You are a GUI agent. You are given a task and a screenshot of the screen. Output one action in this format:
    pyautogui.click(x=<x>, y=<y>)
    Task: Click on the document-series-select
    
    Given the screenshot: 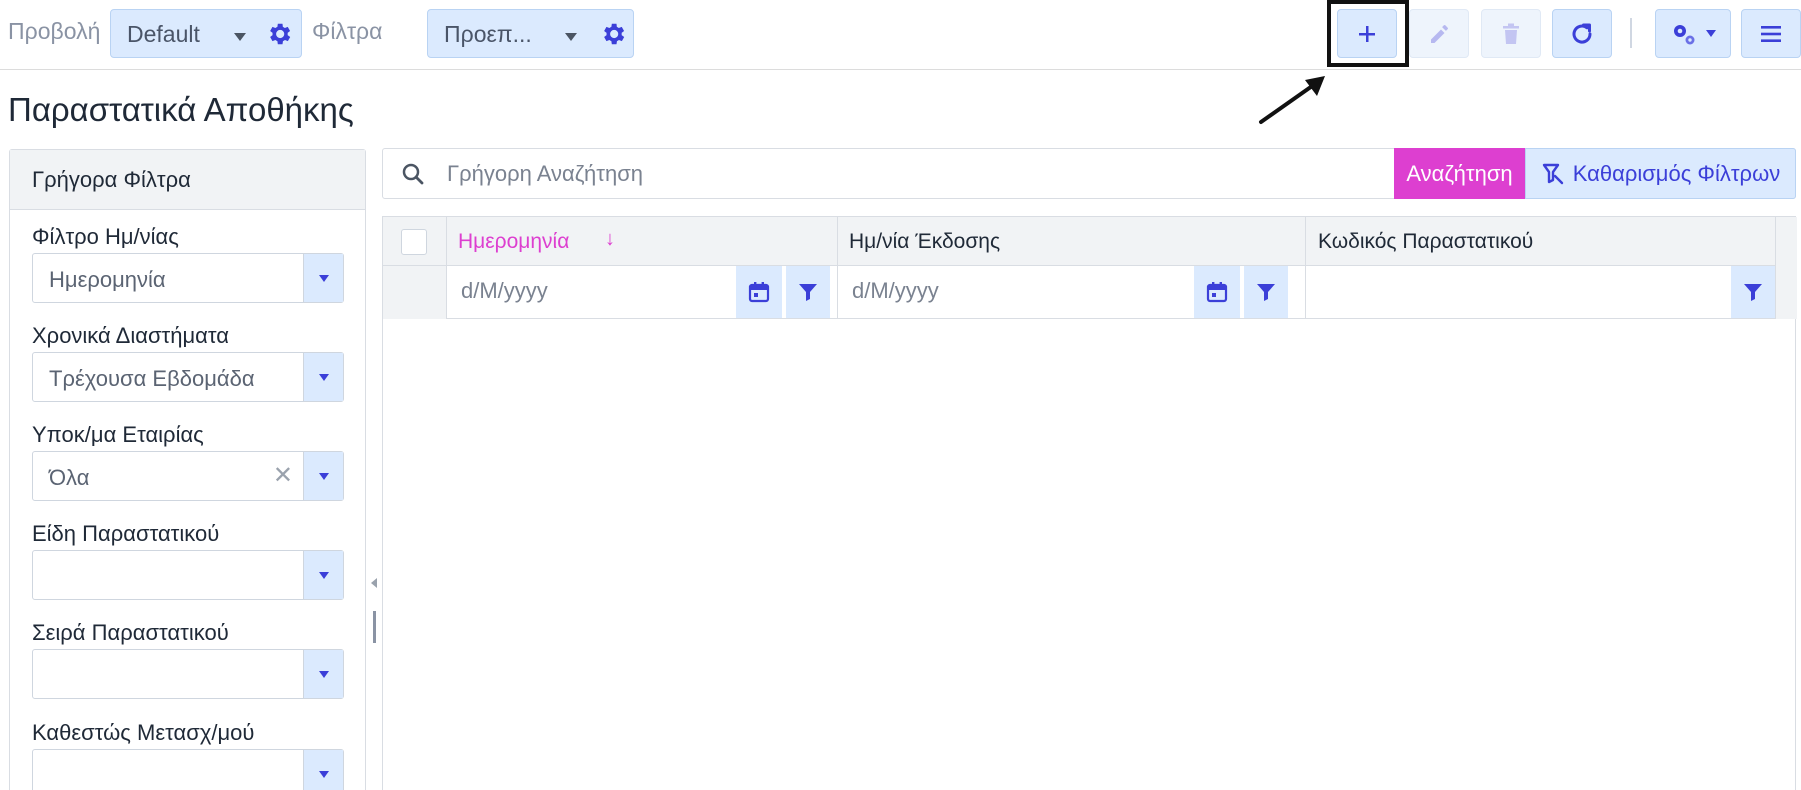 What is the action you would take?
    pyautogui.click(x=188, y=674)
    